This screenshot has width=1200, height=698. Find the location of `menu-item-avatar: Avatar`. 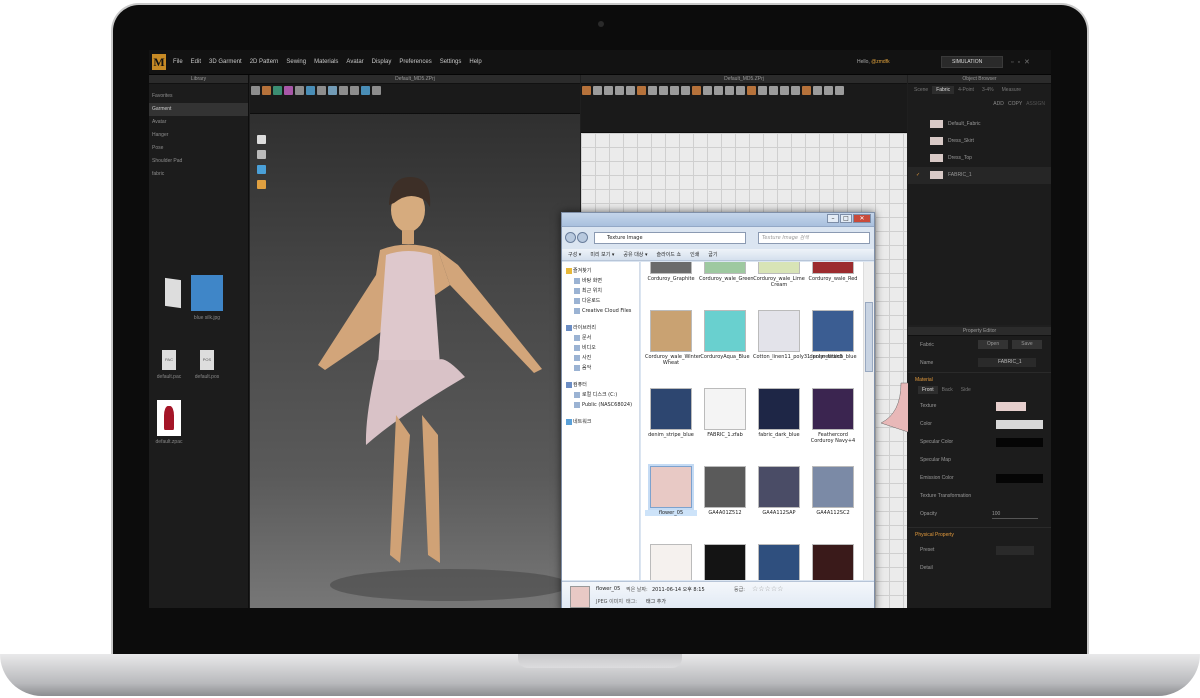

menu-item-avatar: Avatar is located at coordinates (354, 62).